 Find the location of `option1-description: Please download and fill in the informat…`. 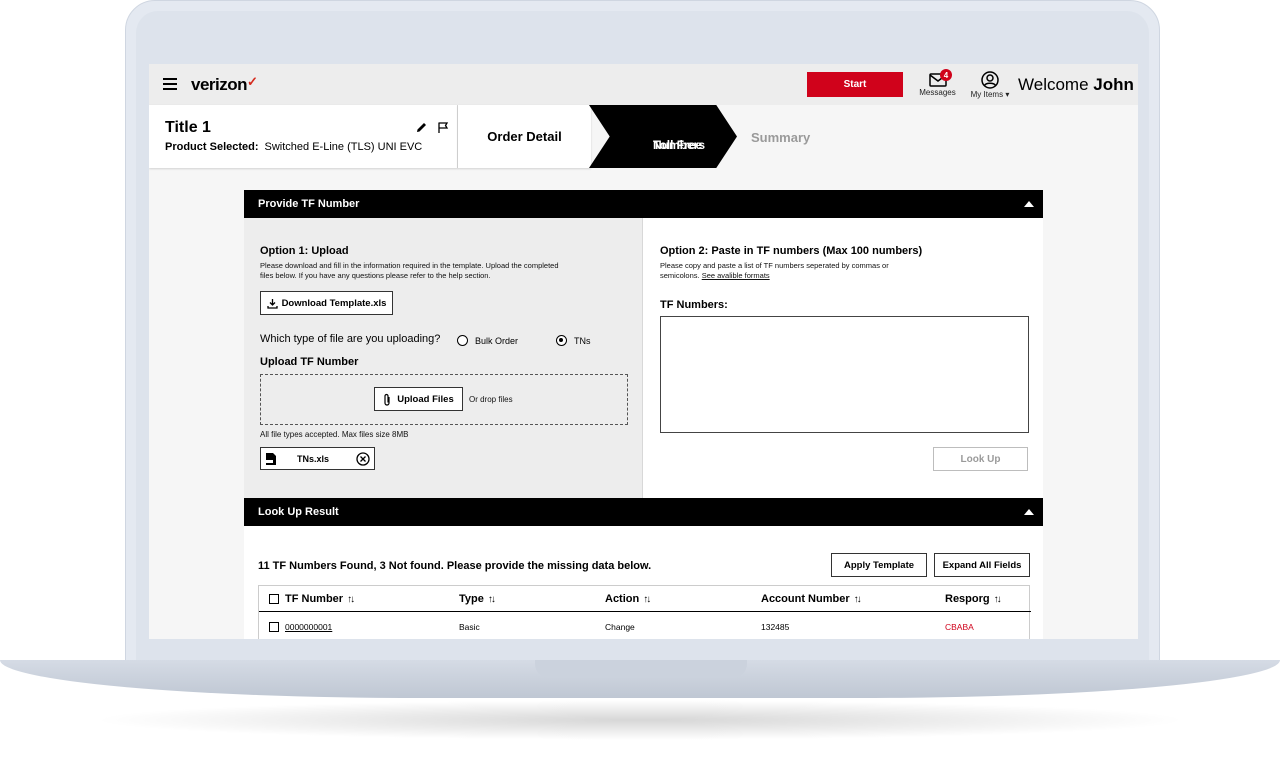

option1-description: Please download and fill in the informat… is located at coordinates (409, 270).